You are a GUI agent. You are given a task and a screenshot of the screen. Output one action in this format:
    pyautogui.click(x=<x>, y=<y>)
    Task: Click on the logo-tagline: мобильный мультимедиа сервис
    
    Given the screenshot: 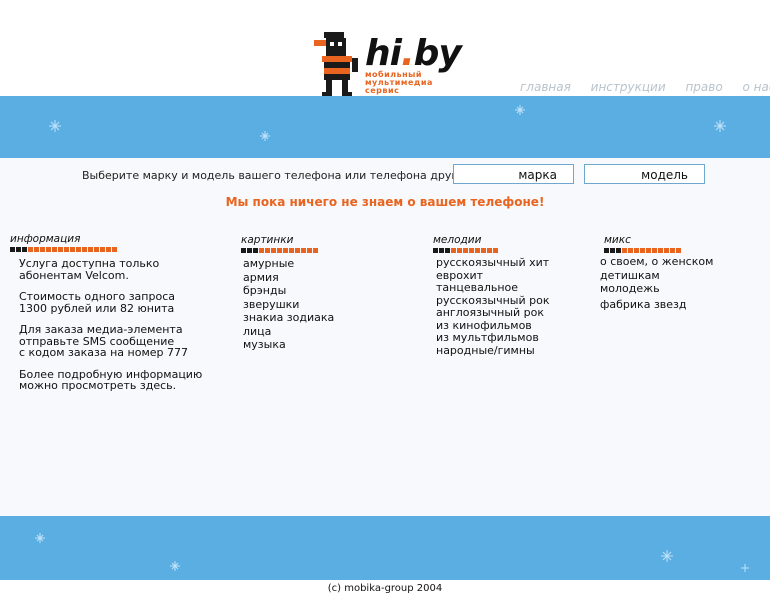 What is the action you would take?
    pyautogui.click(x=399, y=83)
    